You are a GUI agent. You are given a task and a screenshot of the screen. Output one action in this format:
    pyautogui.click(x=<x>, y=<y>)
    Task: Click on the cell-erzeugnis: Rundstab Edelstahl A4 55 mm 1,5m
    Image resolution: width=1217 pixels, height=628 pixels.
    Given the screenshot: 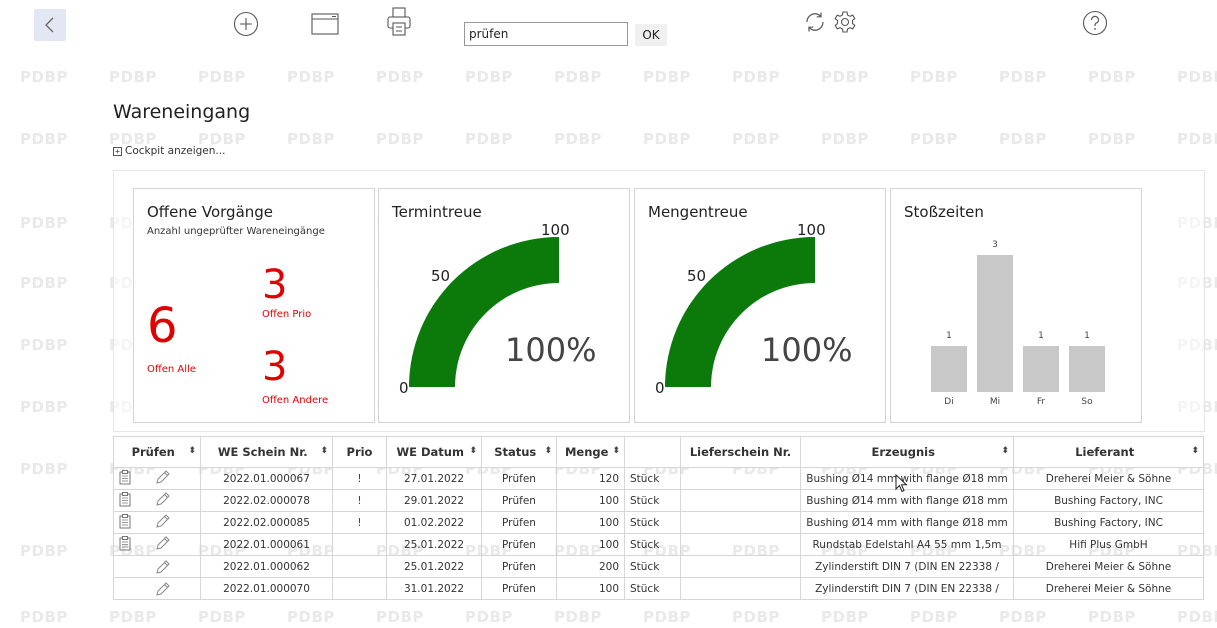 What is the action you would take?
    pyautogui.click(x=907, y=544)
    